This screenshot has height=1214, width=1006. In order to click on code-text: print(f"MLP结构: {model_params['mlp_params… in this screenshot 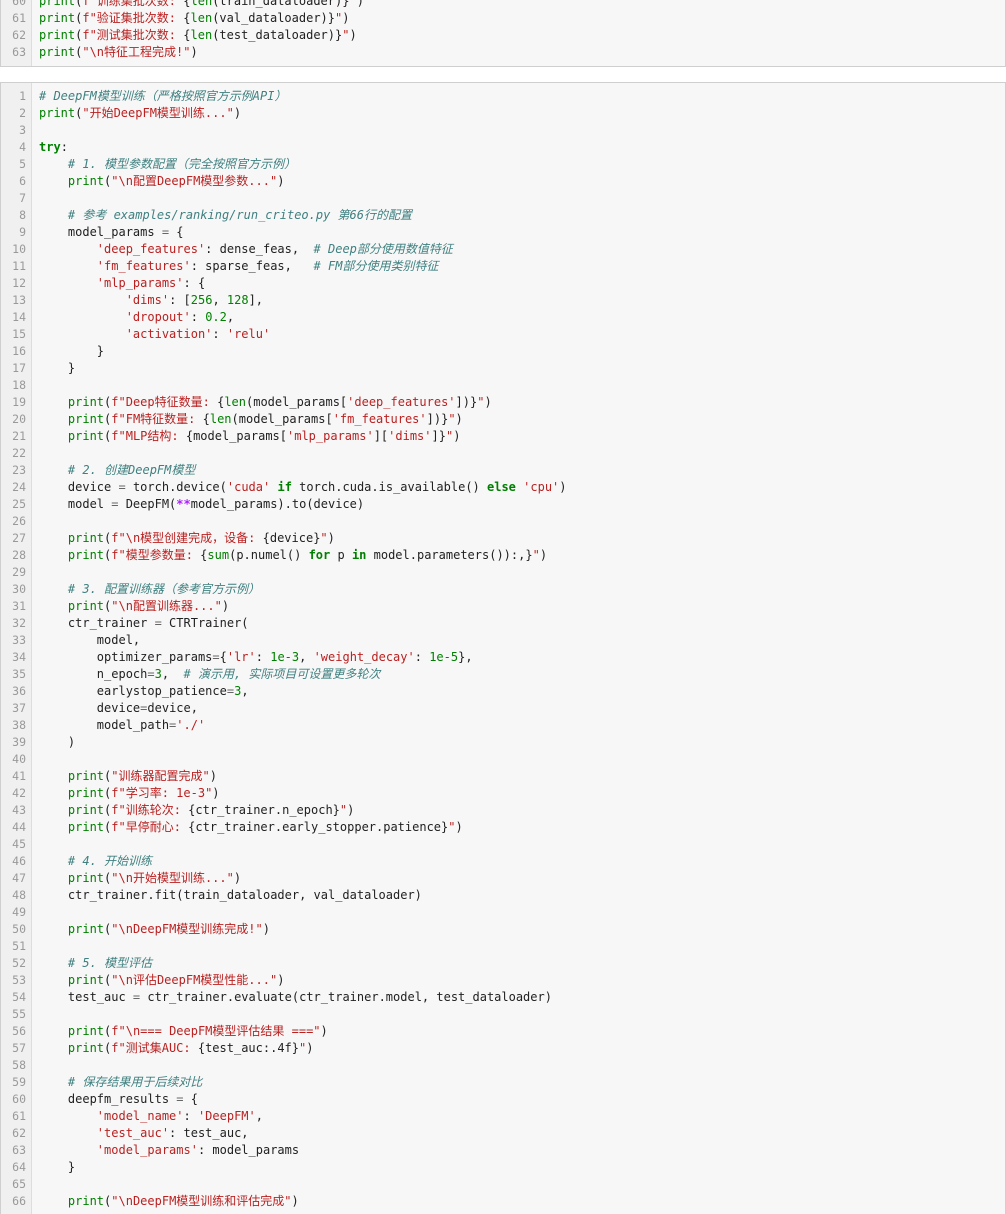, I will do `click(250, 436)`.